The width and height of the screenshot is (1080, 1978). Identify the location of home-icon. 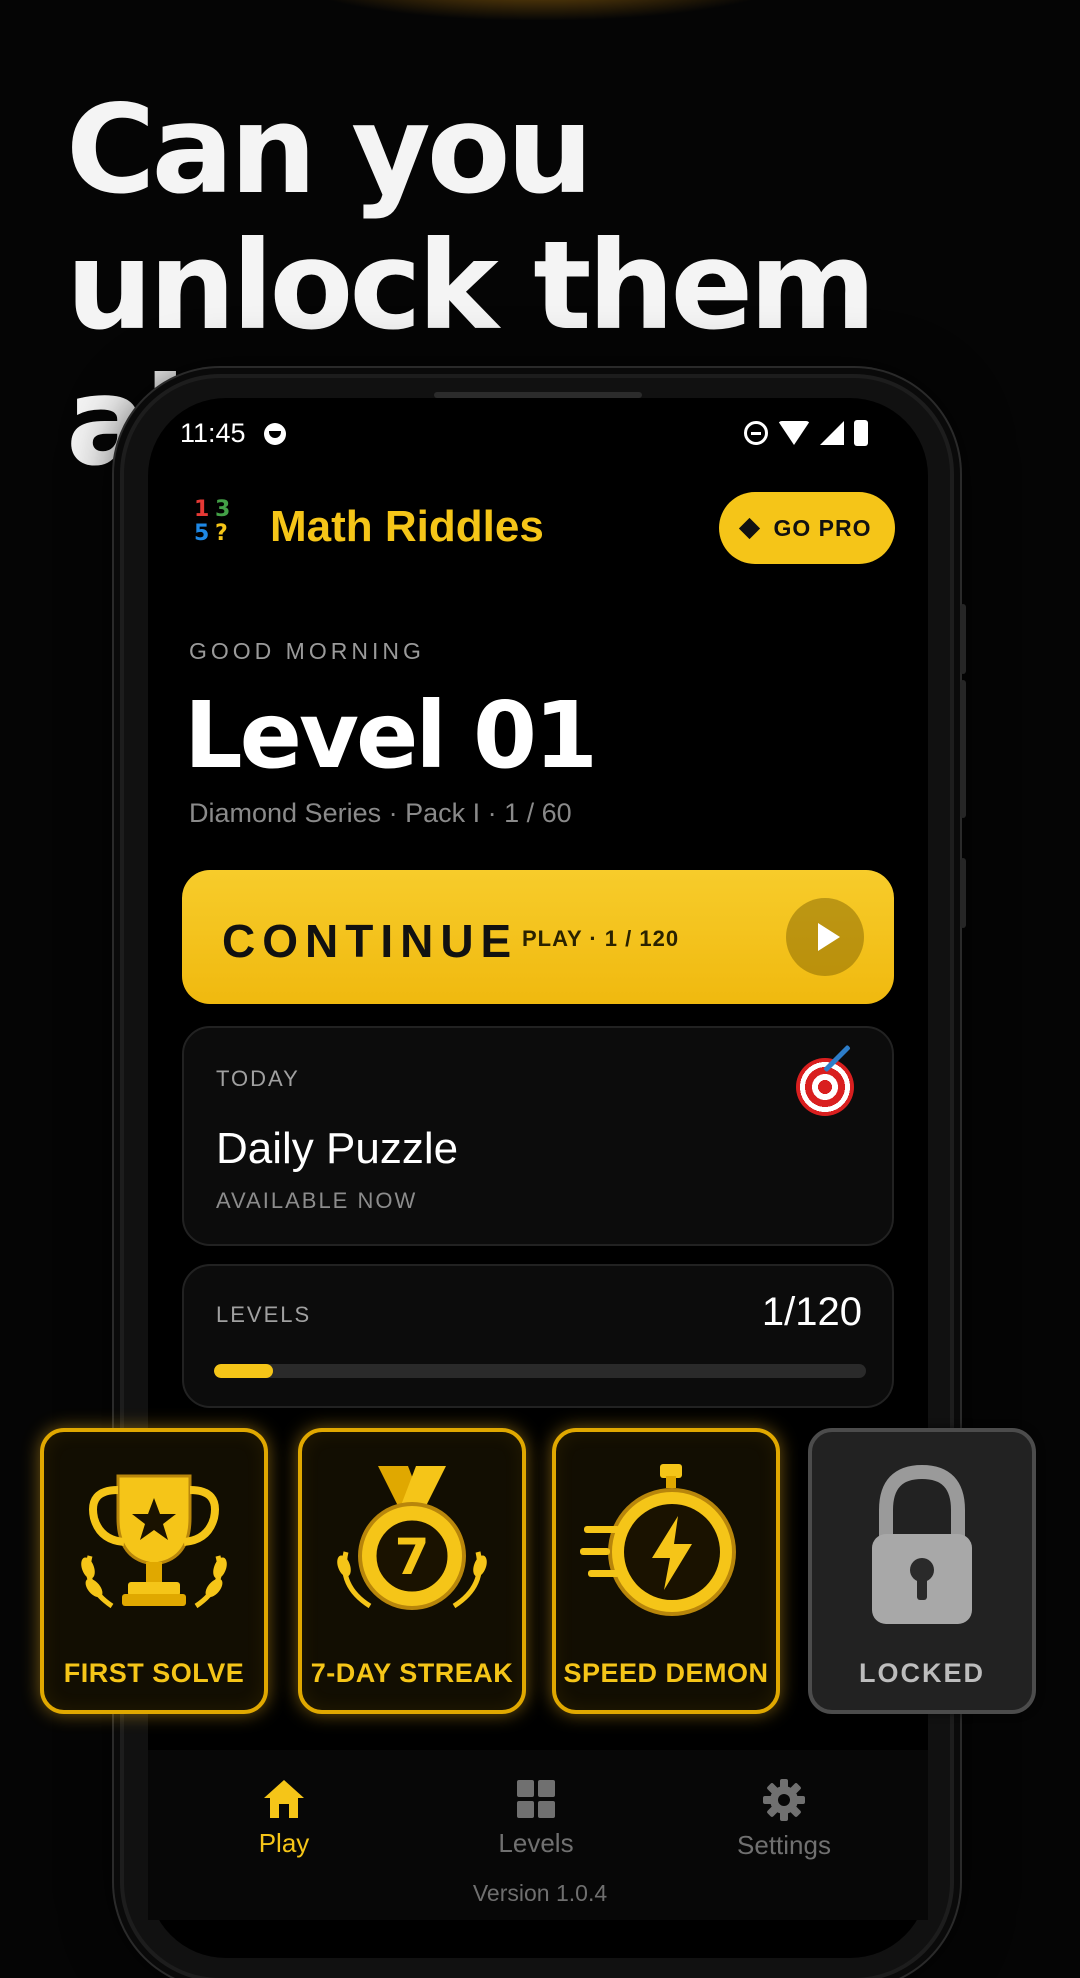
(284, 1799).